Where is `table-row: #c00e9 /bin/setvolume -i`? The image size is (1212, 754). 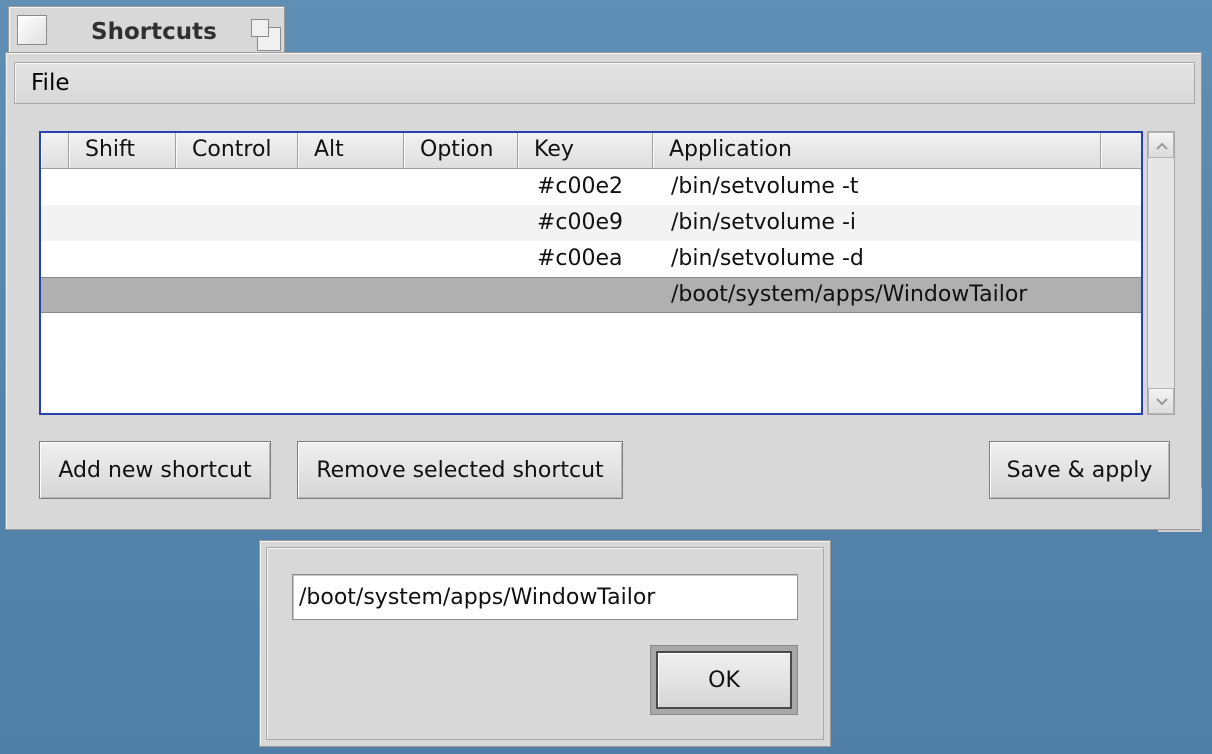
table-row: #c00e9 /bin/setvolume -i is located at coordinates (591, 223).